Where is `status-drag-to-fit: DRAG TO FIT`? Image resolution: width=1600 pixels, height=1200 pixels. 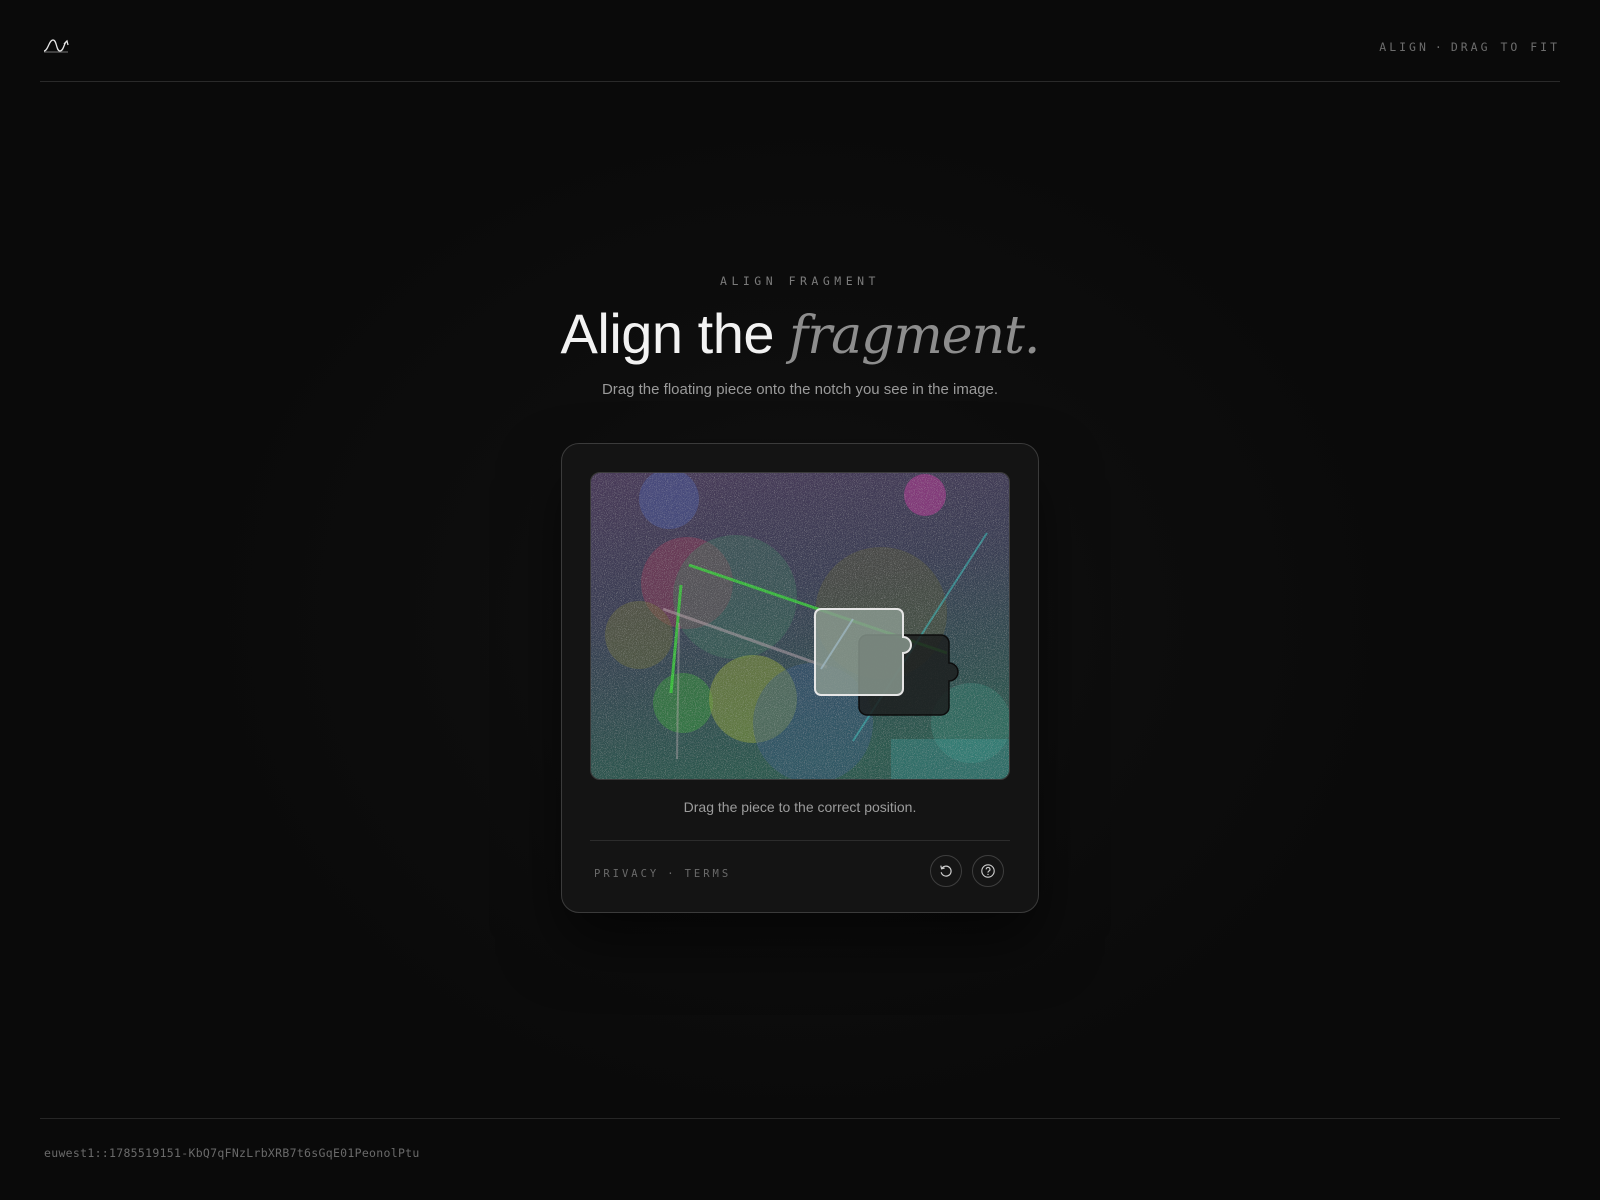
status-drag-to-fit: DRAG TO FIT is located at coordinates (1505, 47).